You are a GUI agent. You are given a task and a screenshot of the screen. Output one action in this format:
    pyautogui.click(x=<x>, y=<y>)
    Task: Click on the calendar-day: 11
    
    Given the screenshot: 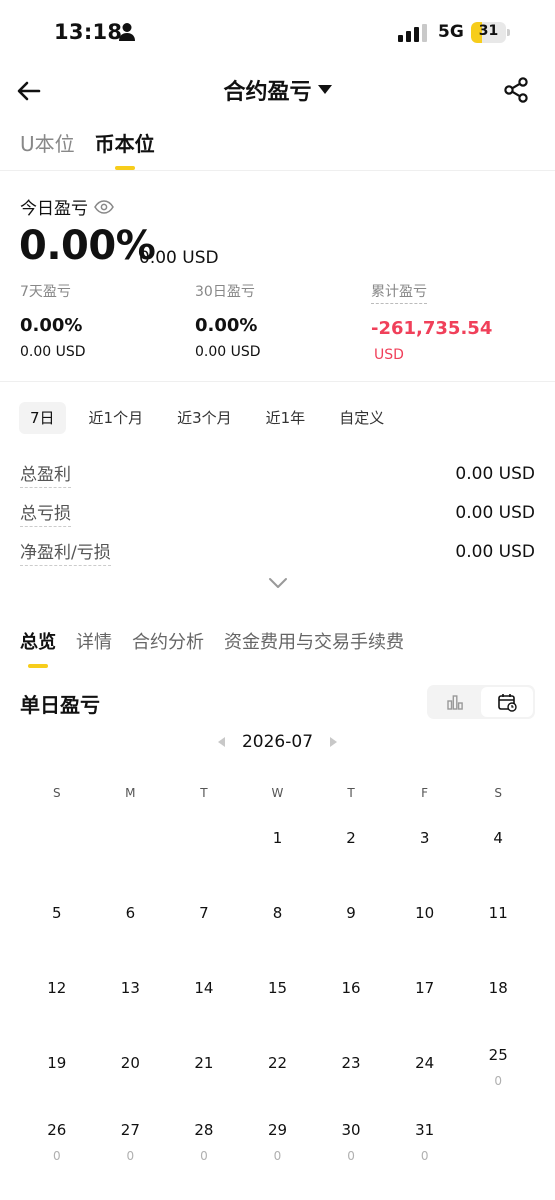 What is the action you would take?
    pyautogui.click(x=498, y=913)
    